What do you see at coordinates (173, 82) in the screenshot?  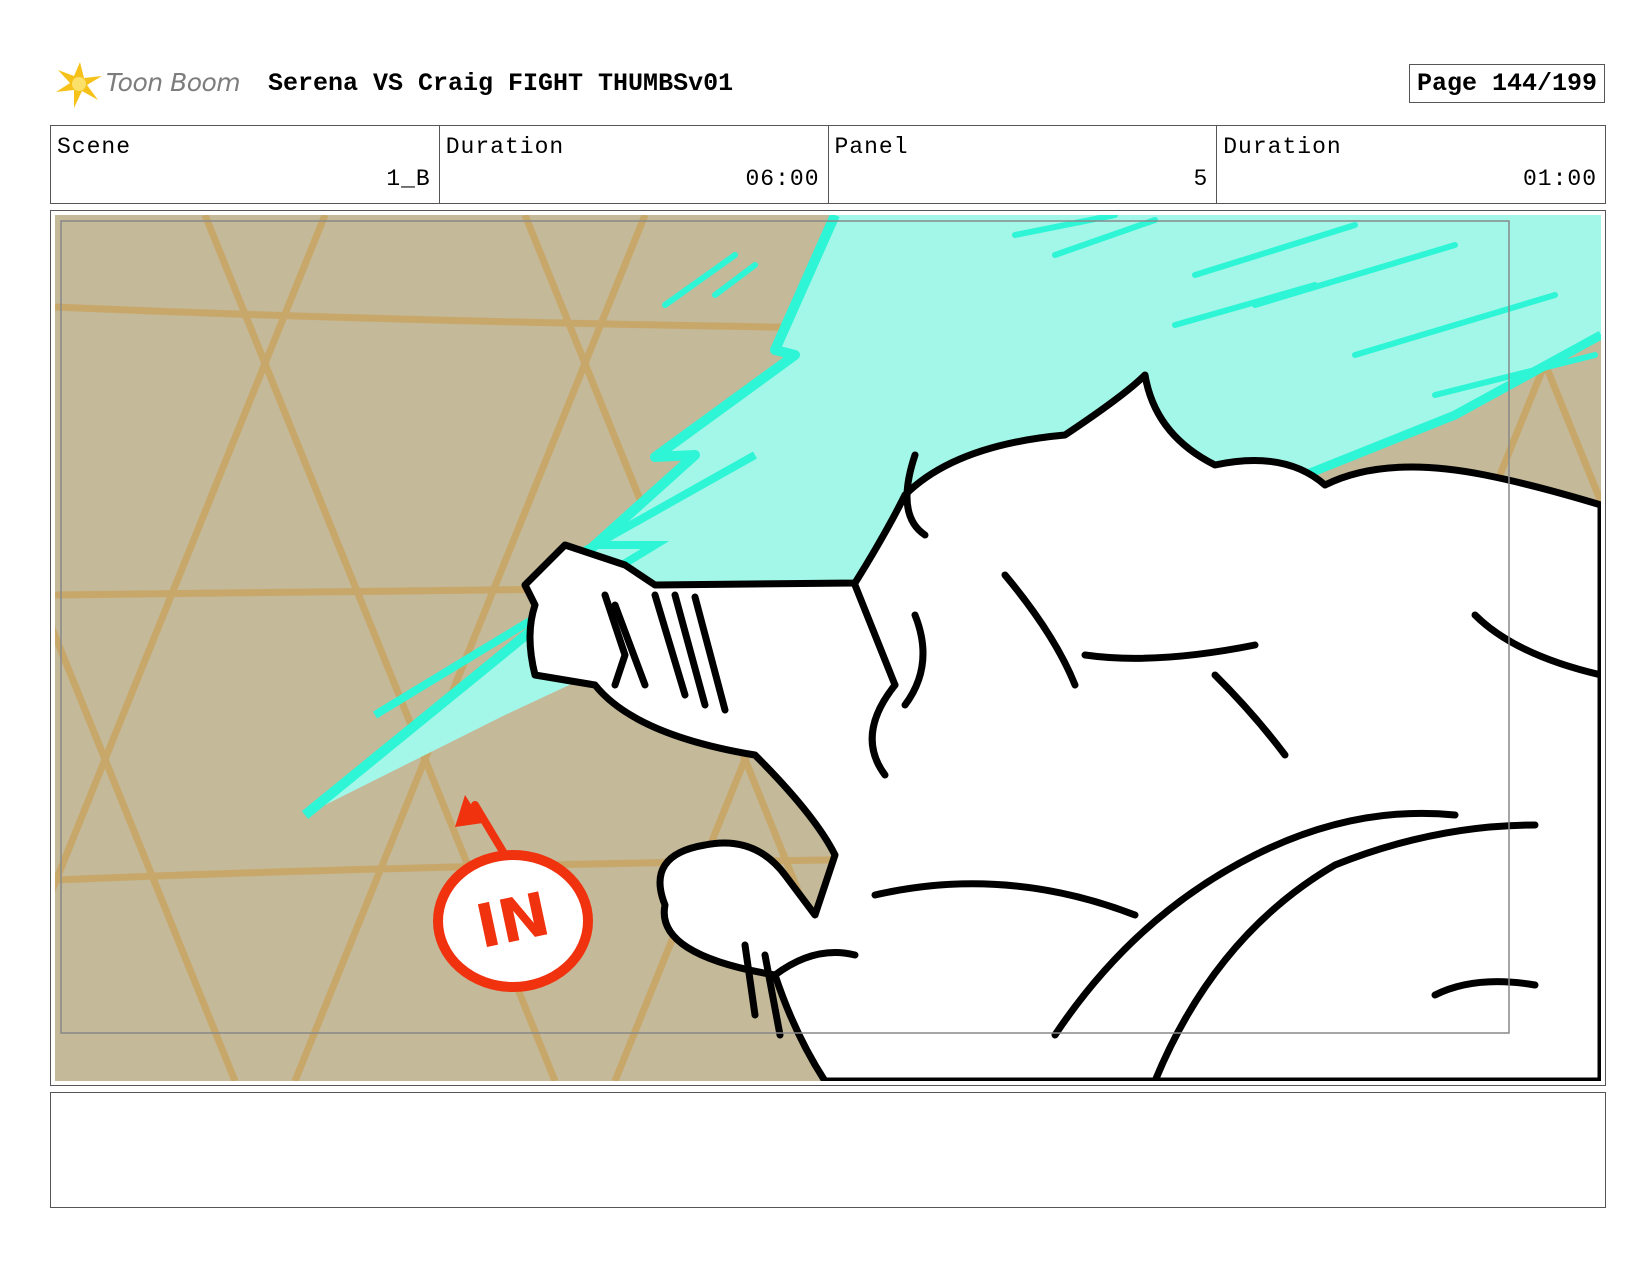 I see `logo-text: Toon Boom` at bounding box center [173, 82].